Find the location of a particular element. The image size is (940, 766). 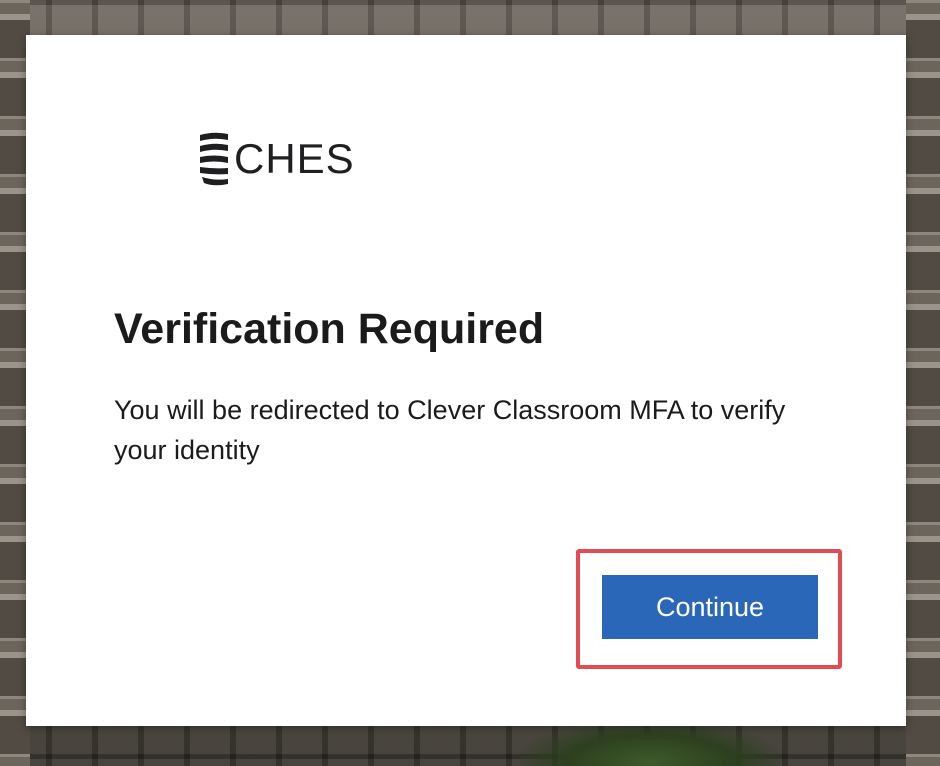

background-plant is located at coordinates (650, 743).